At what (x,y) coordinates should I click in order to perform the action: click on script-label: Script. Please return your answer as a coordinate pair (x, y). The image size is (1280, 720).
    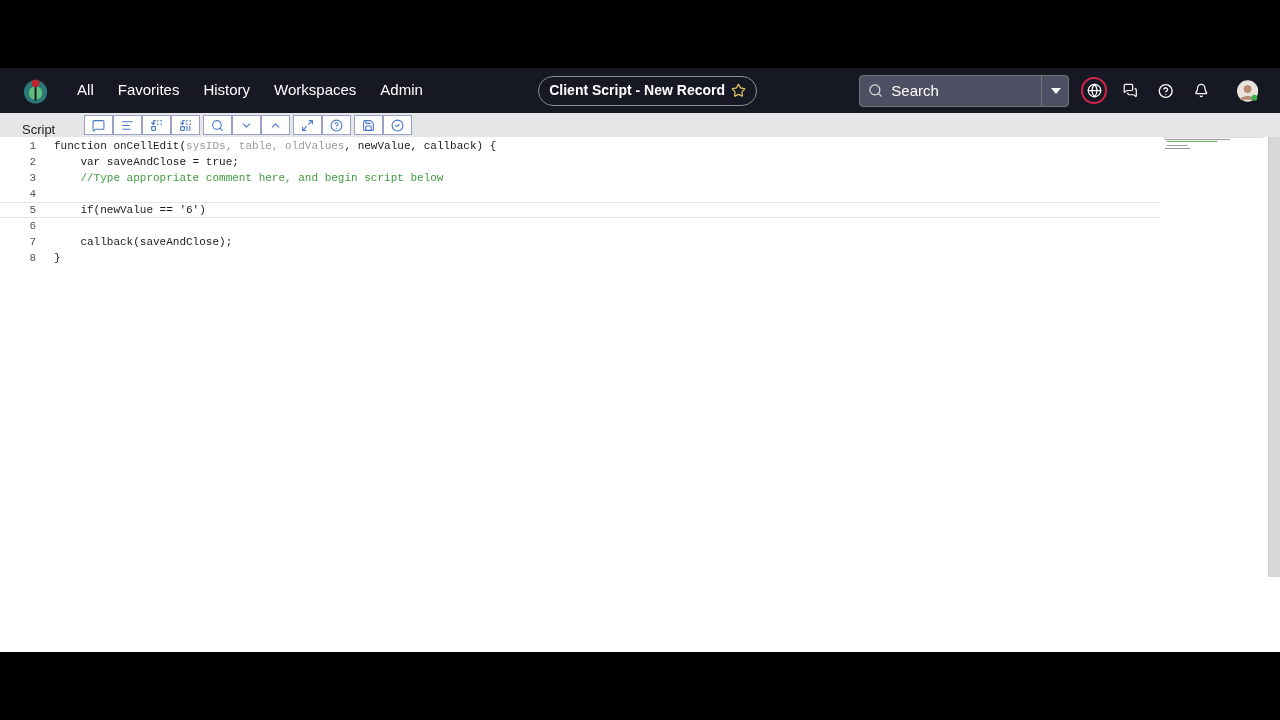
    Looking at the image, I should click on (39, 129).